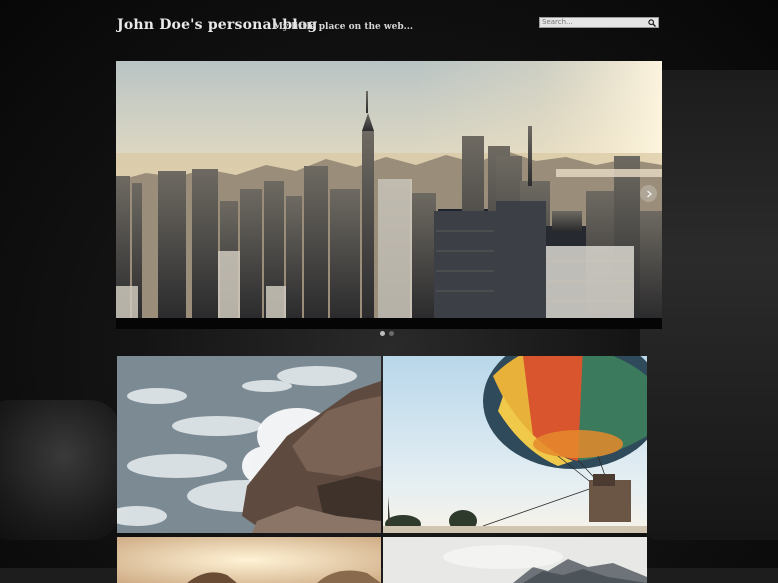 This screenshot has height=583, width=778. I want to click on slider-next-button, so click(648, 193).